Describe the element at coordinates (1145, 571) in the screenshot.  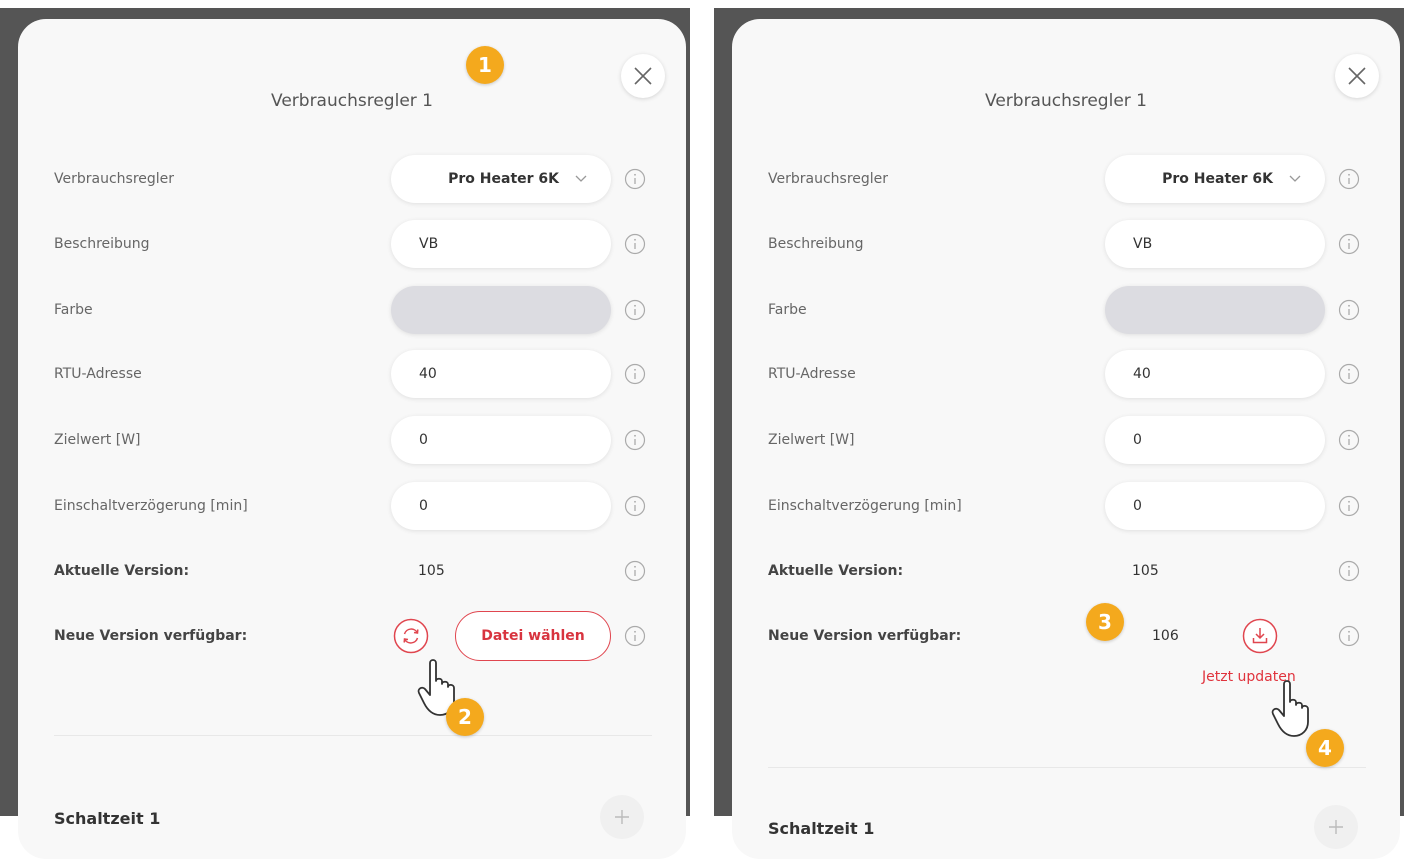
I see `current-version-value: 105` at that location.